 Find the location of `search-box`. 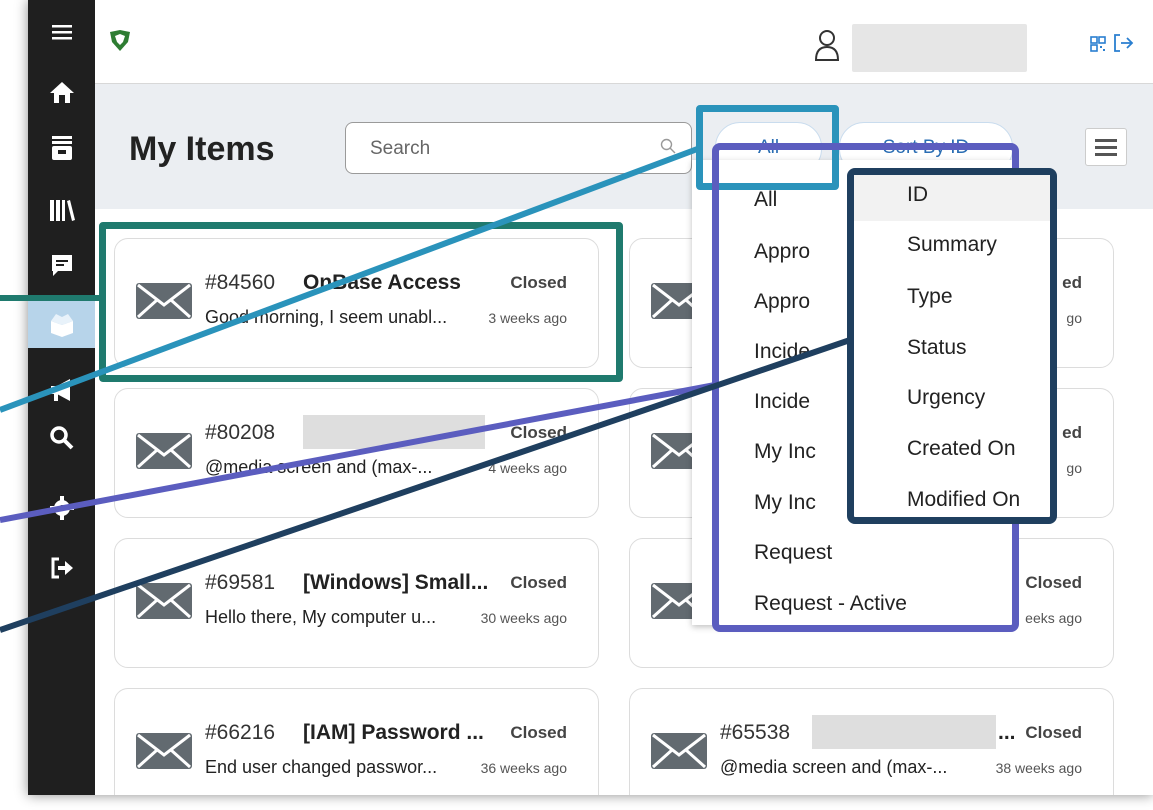

search-box is located at coordinates (518, 148).